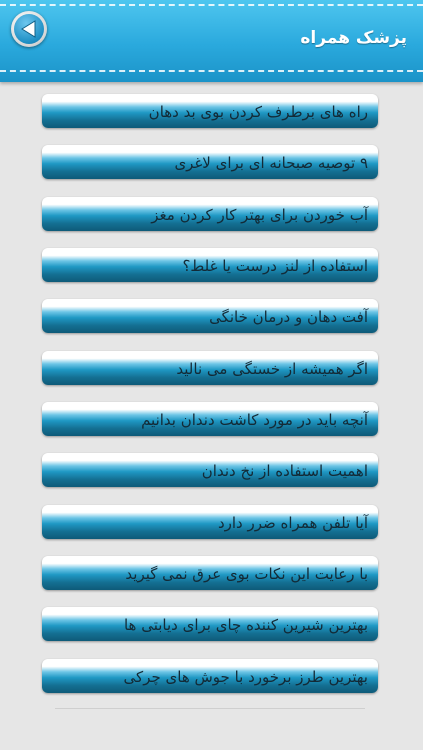 The width and height of the screenshot is (423, 750). Describe the element at coordinates (245, 625) in the screenshot. I see `list-item-label: بهترین شیرین کننده چای برای دیابتی ها` at that location.